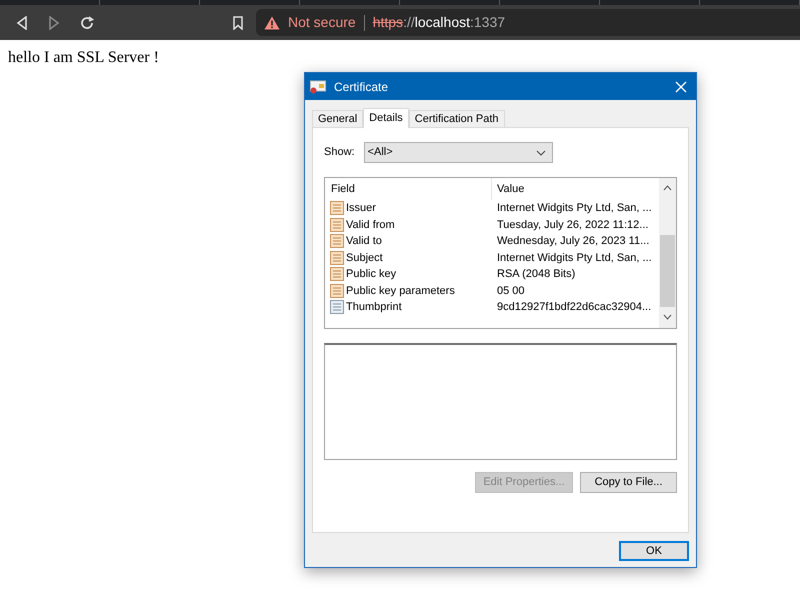  What do you see at coordinates (408, 189) in the screenshot?
I see `column-header: Field` at bounding box center [408, 189].